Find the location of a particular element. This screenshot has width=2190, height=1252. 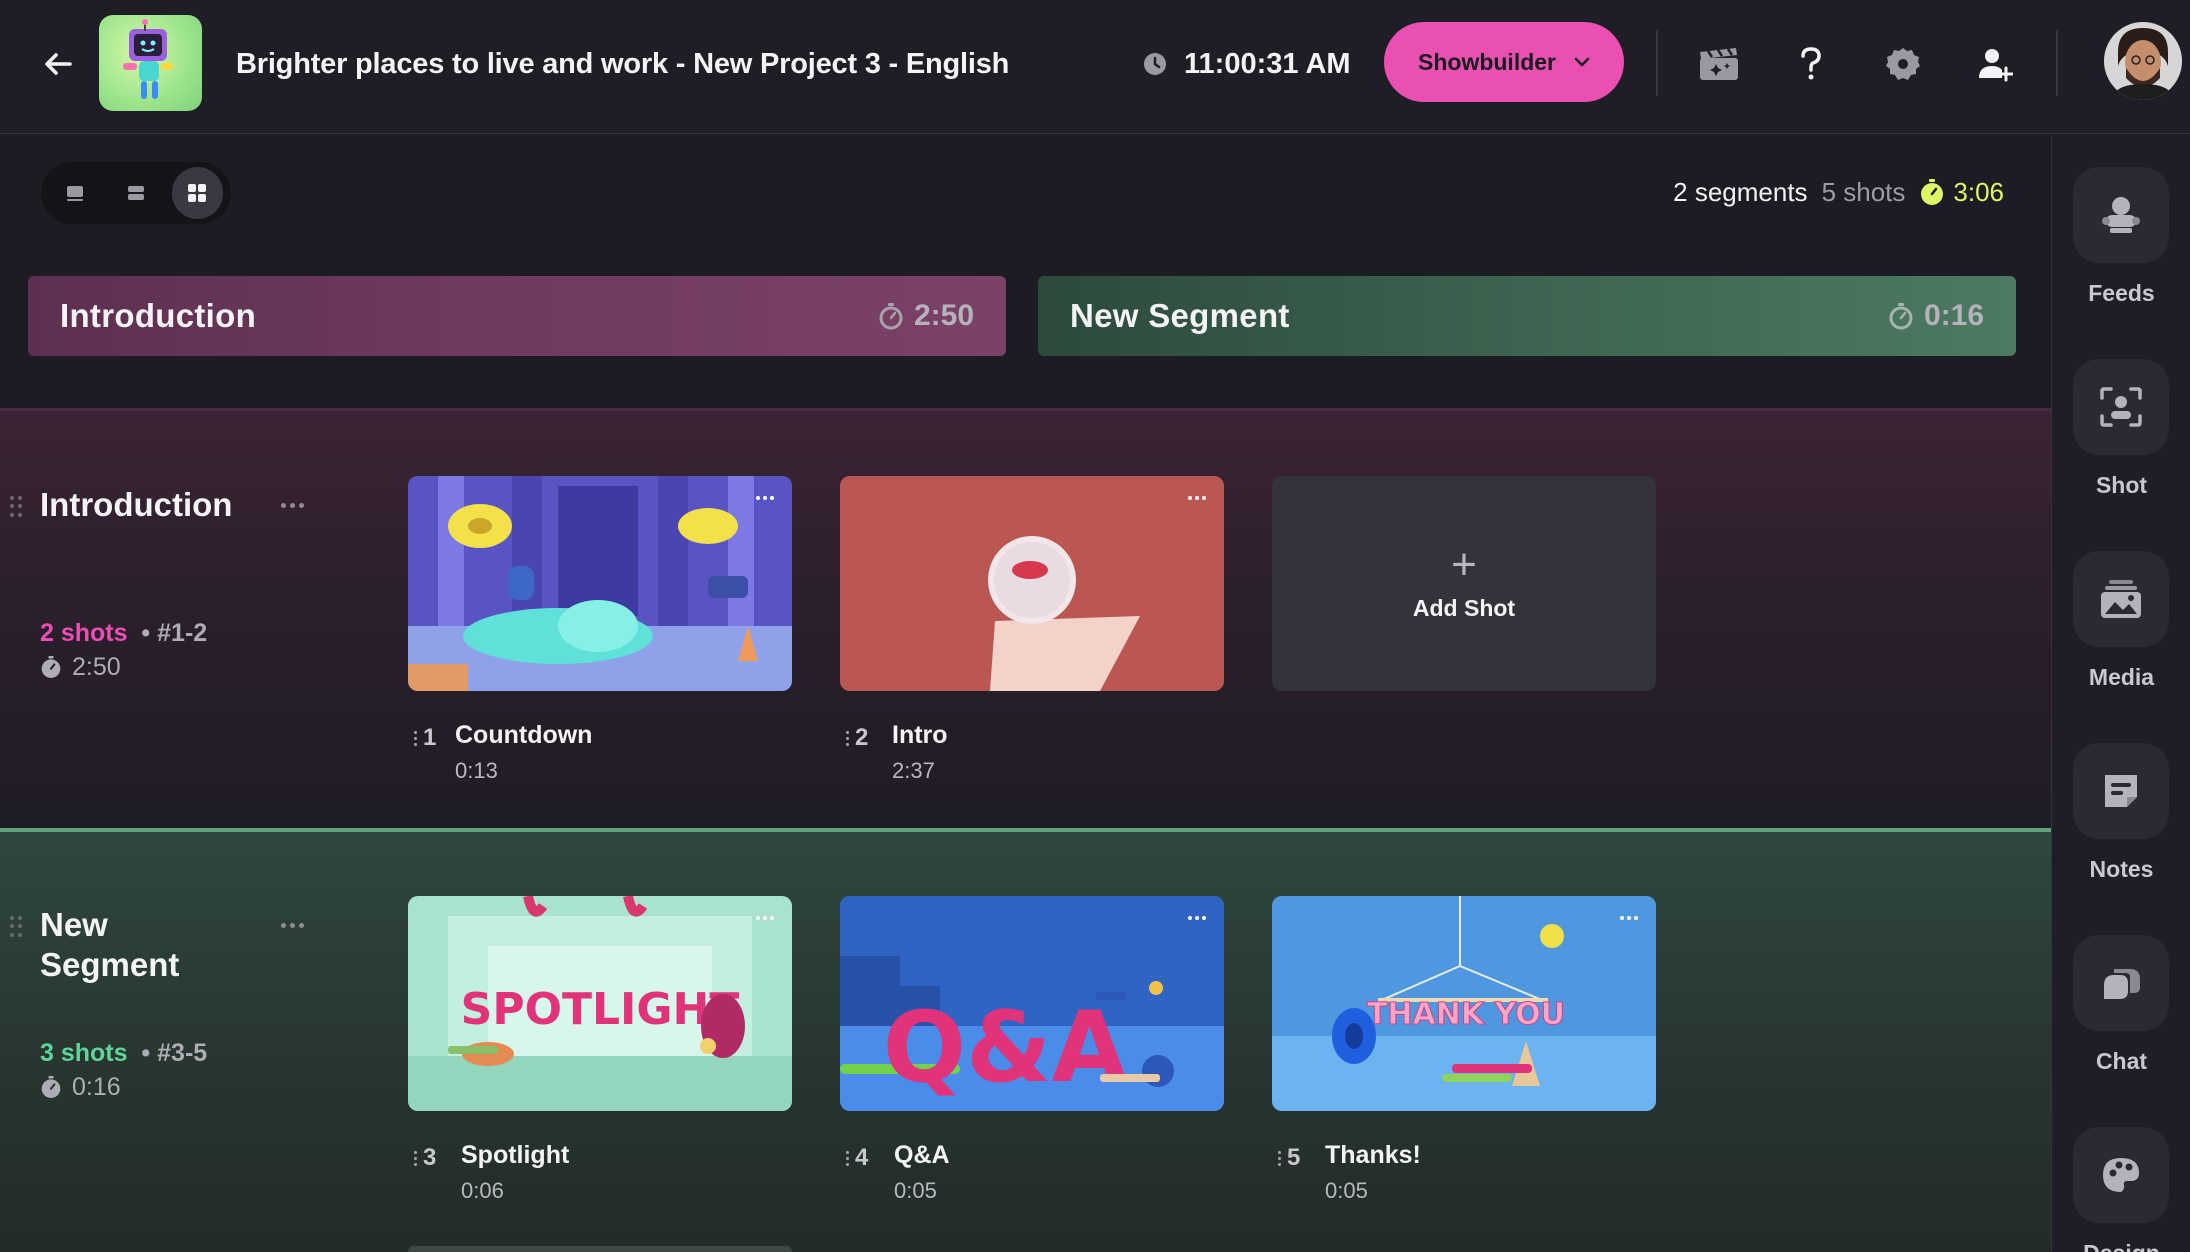

segment-tab-introduction: Introduction 2:50 is located at coordinates (517, 316).